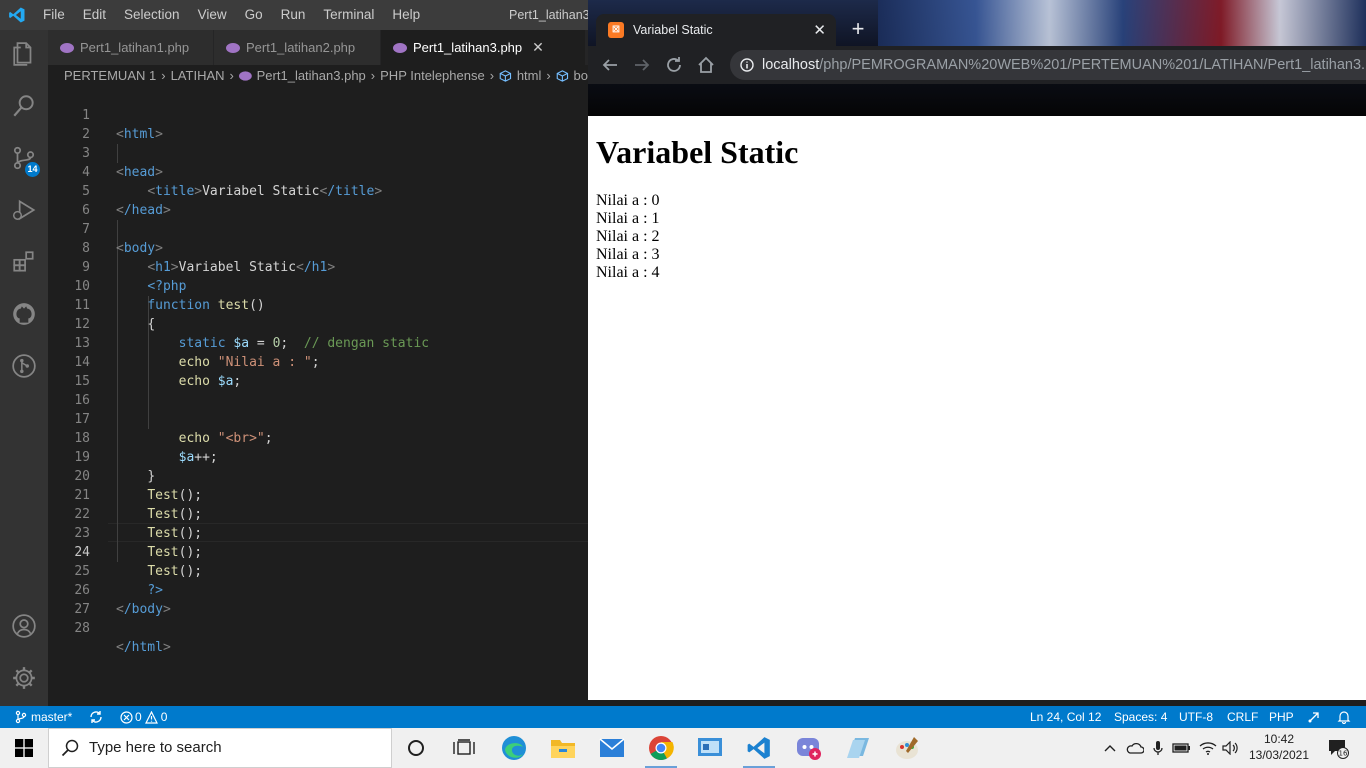  Describe the element at coordinates (406, 15) in the screenshot. I see `menu-help: Help` at that location.